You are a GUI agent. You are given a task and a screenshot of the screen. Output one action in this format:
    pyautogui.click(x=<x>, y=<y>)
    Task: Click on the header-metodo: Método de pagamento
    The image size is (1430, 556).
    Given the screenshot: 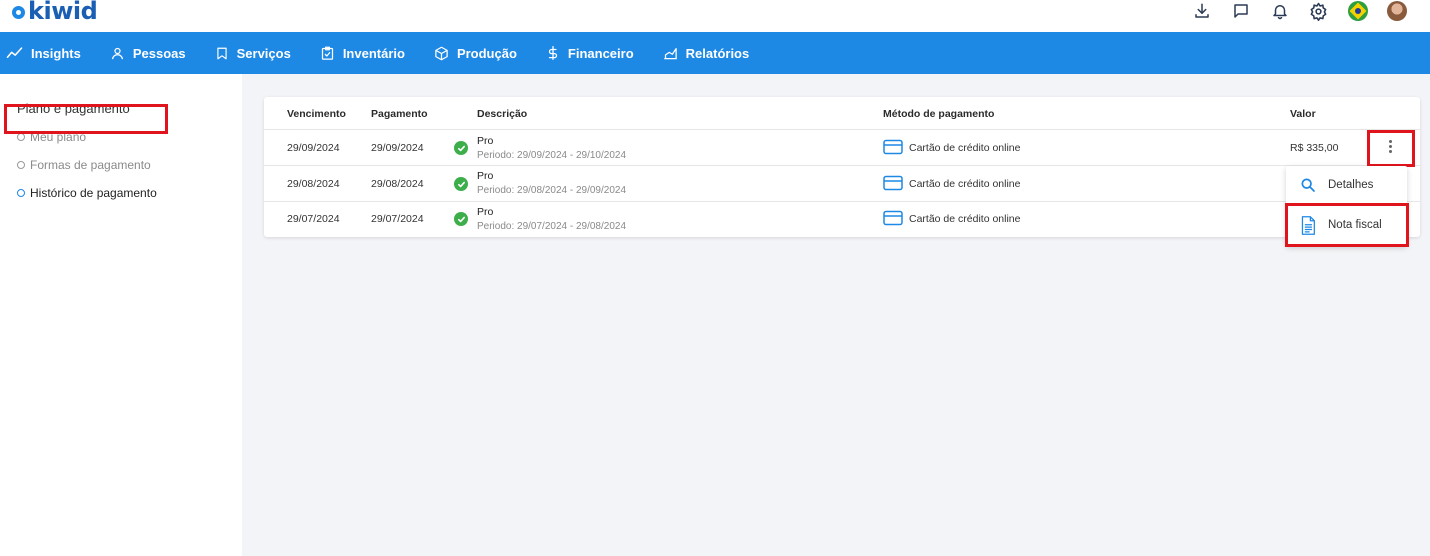 What is the action you would take?
    pyautogui.click(x=939, y=114)
    